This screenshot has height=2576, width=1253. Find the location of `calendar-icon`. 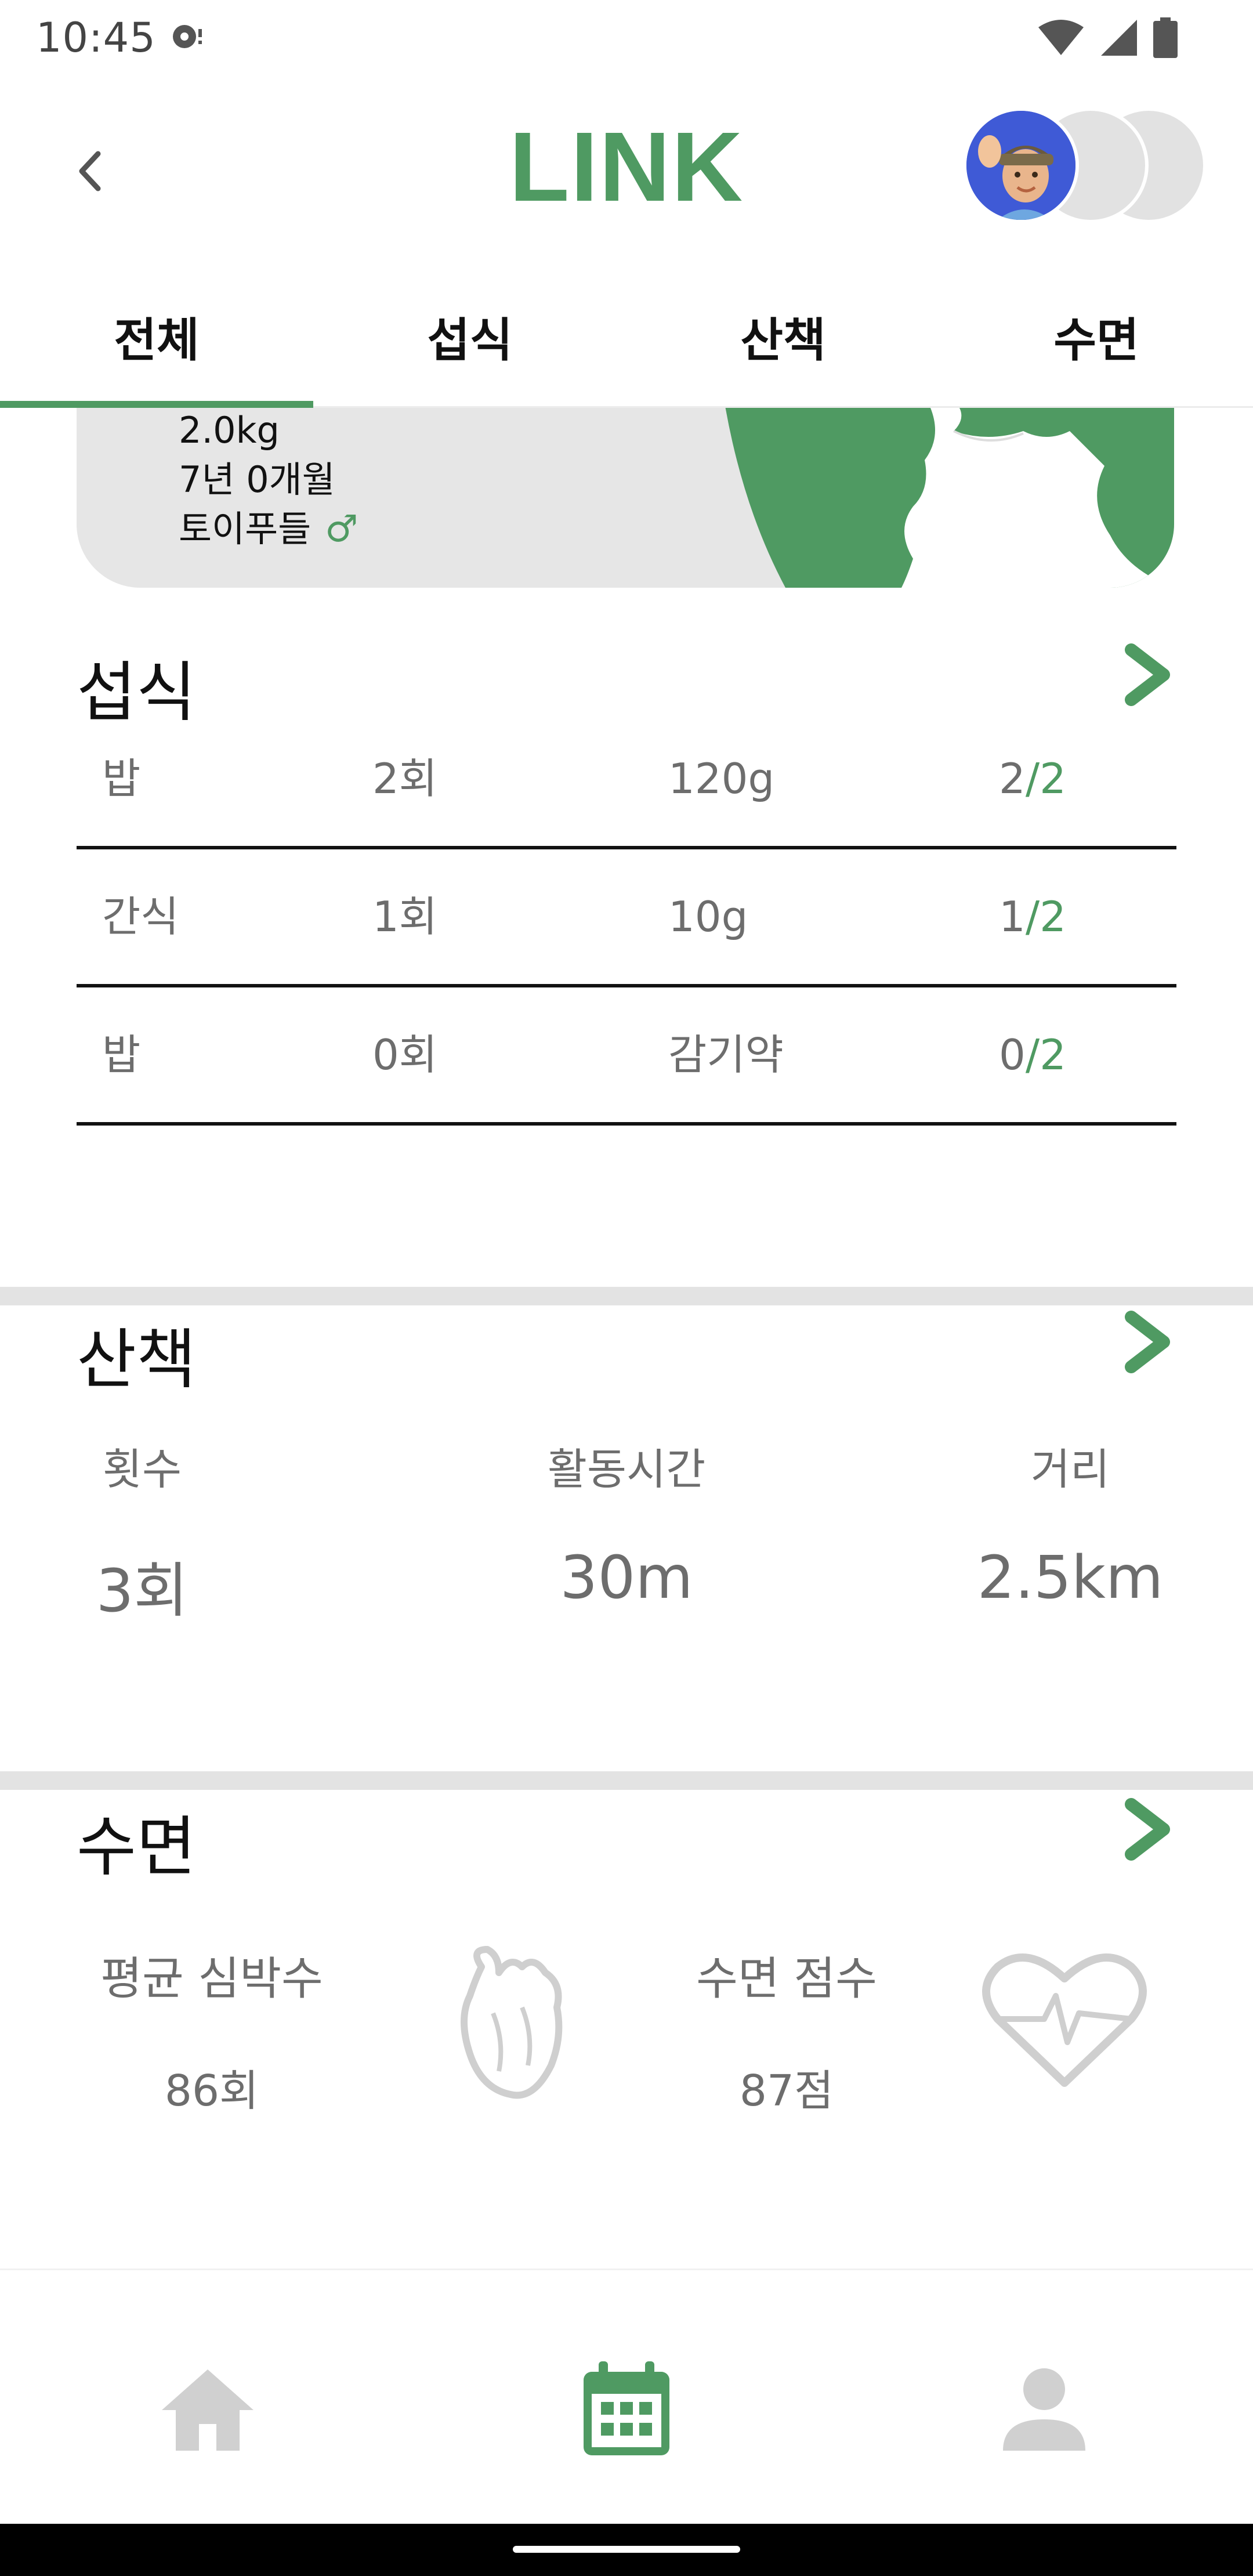

calendar-icon is located at coordinates (626, 2408).